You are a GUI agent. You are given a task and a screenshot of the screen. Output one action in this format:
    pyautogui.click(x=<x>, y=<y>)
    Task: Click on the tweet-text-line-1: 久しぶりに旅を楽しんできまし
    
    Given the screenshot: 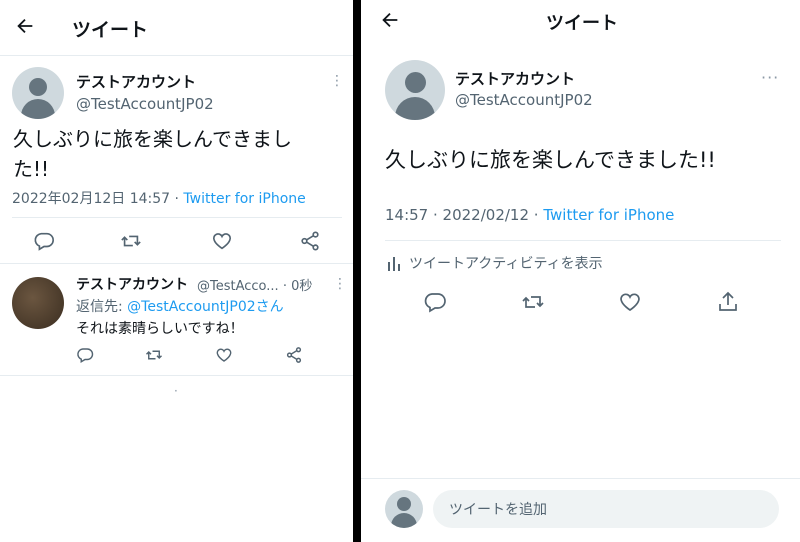 What is the action you would take?
    pyautogui.click(x=152, y=139)
    